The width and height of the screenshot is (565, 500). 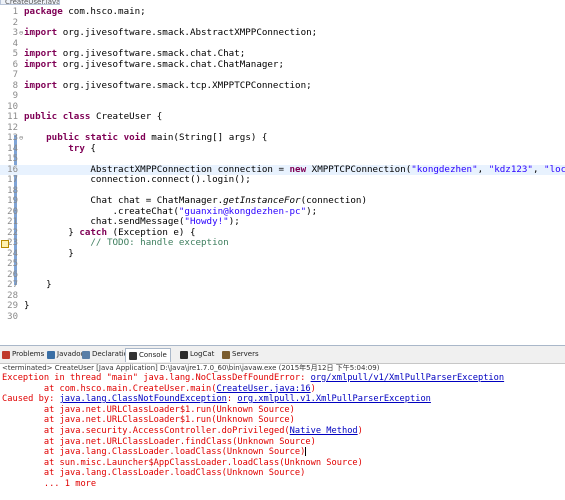 What do you see at coordinates (282, 180) in the screenshot?
I see `code-line: 17 connection.connect().login();` at bounding box center [282, 180].